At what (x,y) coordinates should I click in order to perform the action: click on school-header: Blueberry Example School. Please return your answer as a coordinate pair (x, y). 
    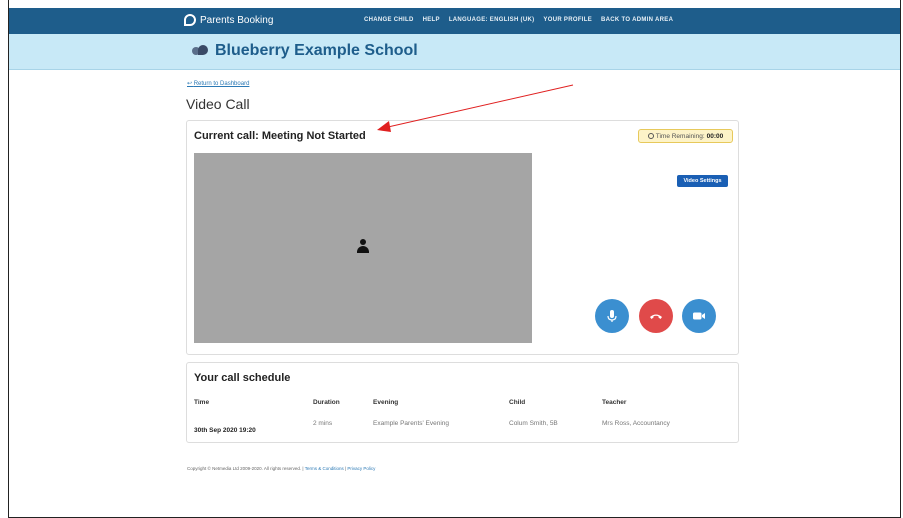
    Looking at the image, I should click on (305, 51).